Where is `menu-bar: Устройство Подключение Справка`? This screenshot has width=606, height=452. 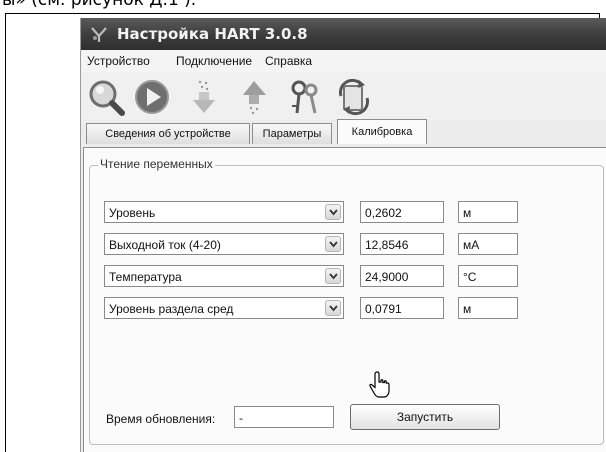
menu-bar: Устройство Подключение Справка is located at coordinates (343, 61).